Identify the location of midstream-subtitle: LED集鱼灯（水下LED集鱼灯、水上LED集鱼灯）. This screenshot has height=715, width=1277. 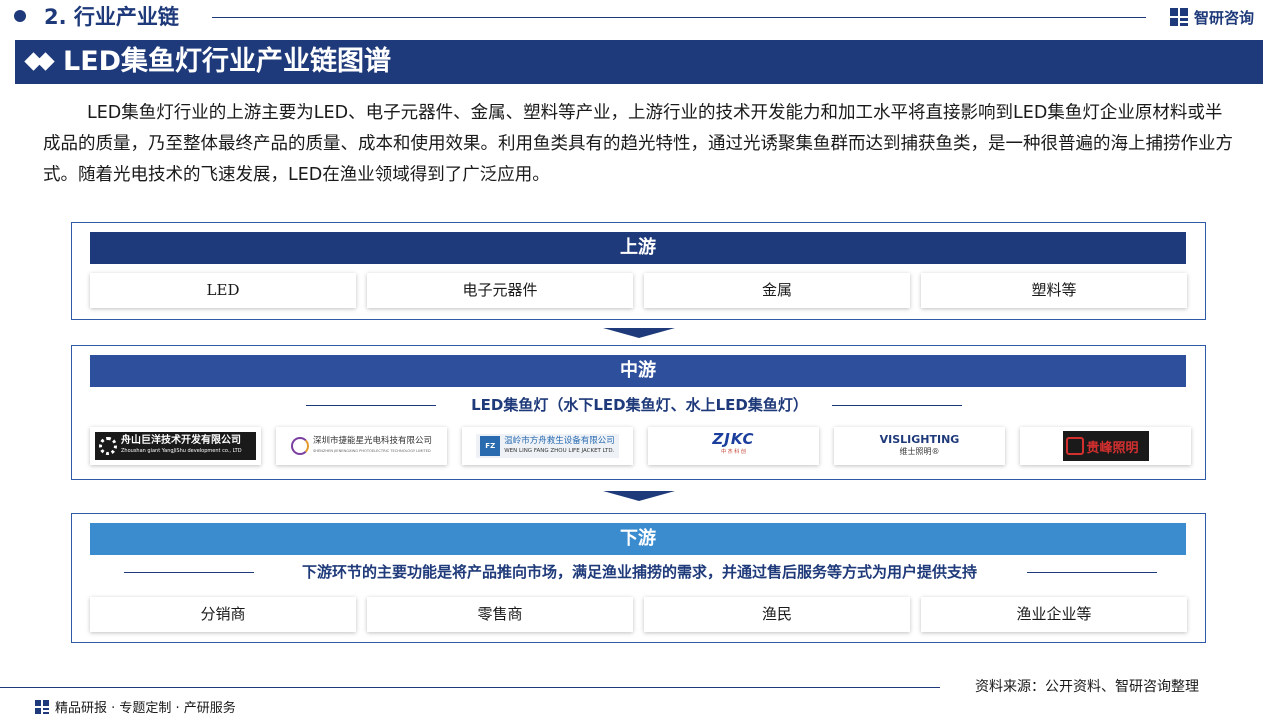
(639, 405).